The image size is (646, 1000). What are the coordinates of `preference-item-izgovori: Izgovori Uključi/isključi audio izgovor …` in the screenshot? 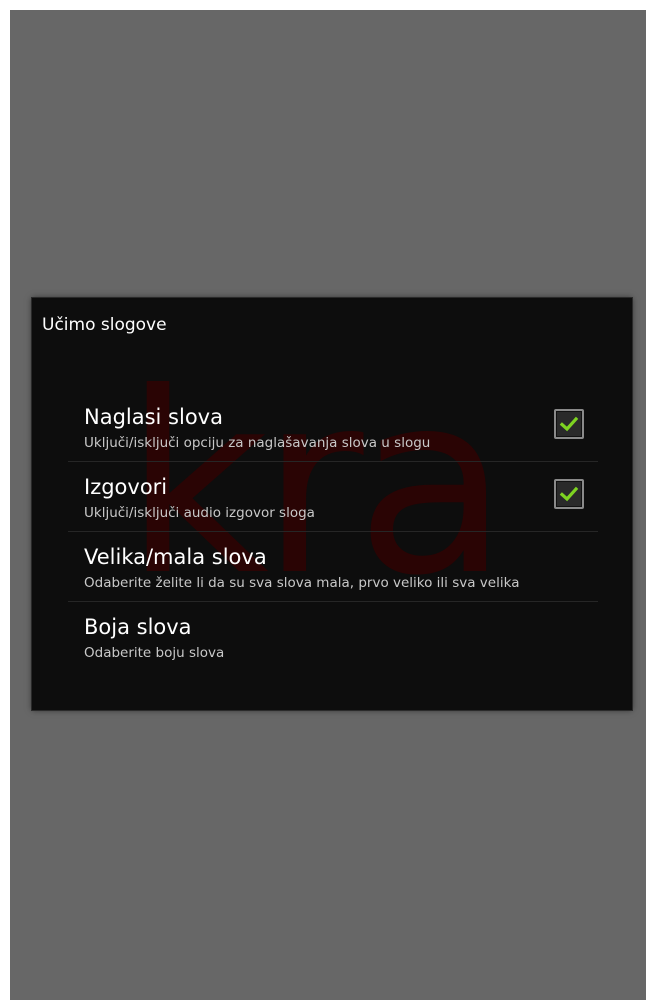 It's located at (333, 497).